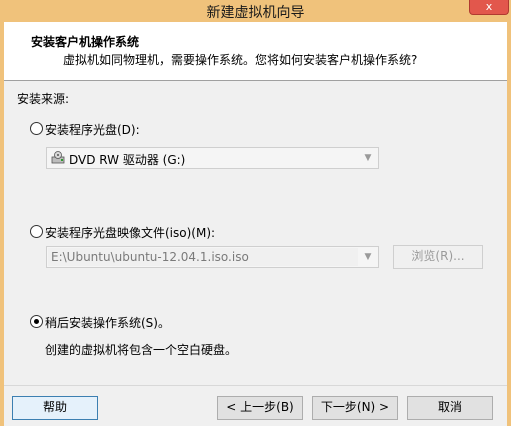  I want to click on header-subtitle: 虚拟机如同物理机，需要操作系统。您将如何安装客户机操作系统?, so click(240, 60).